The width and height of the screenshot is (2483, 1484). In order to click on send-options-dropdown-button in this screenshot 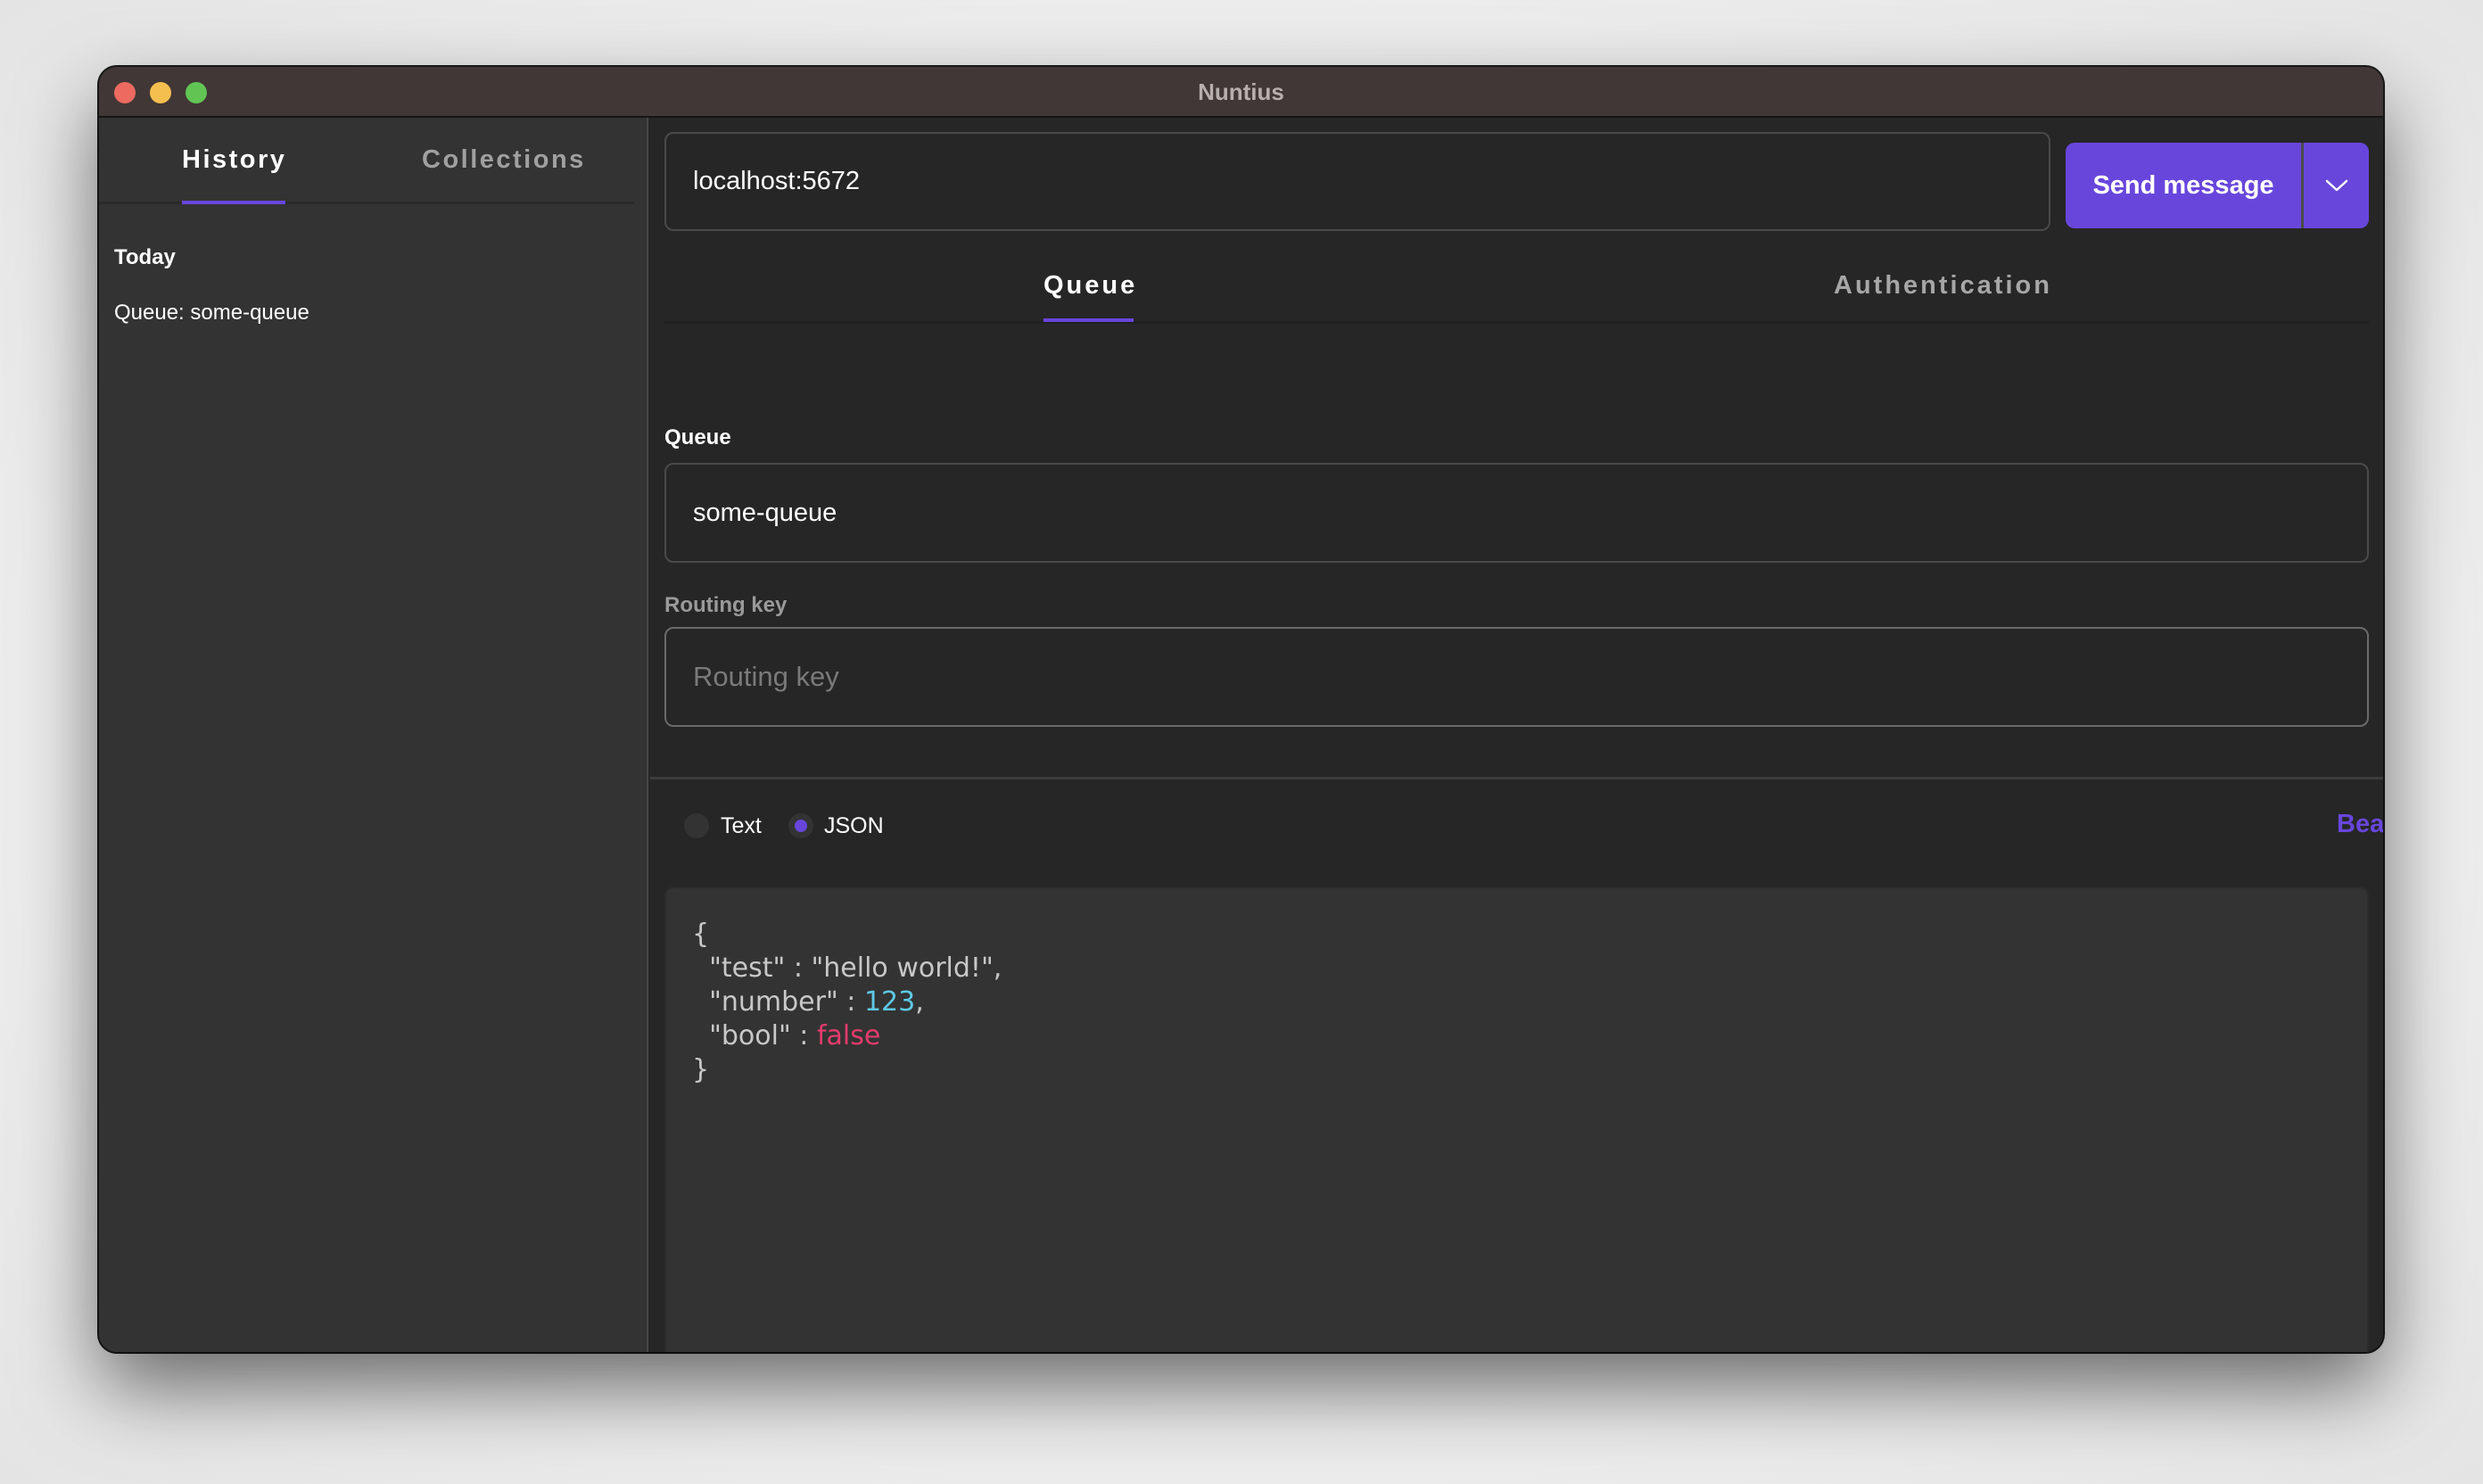, I will do `click(2336, 185)`.